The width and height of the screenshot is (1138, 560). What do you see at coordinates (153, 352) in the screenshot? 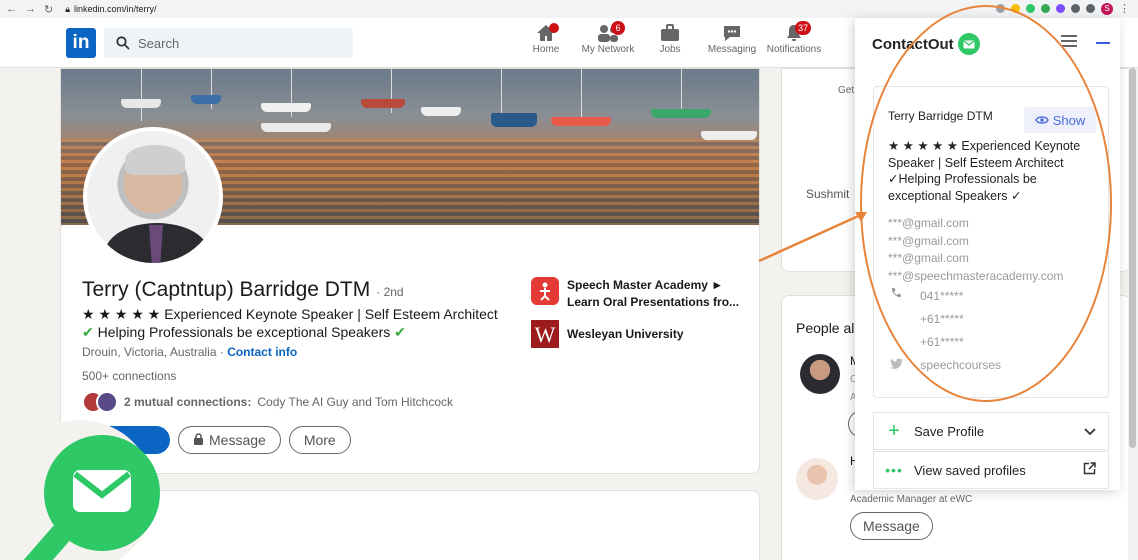
I see `profile-location: Drouin, Victoria, Australia ·` at bounding box center [153, 352].